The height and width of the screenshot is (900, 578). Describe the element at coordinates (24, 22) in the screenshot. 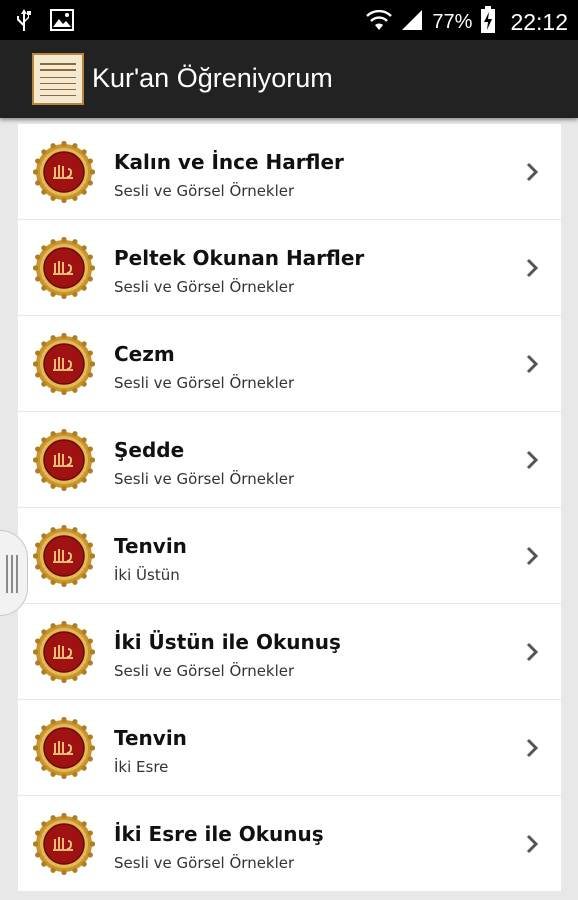

I see `usb-icon` at that location.